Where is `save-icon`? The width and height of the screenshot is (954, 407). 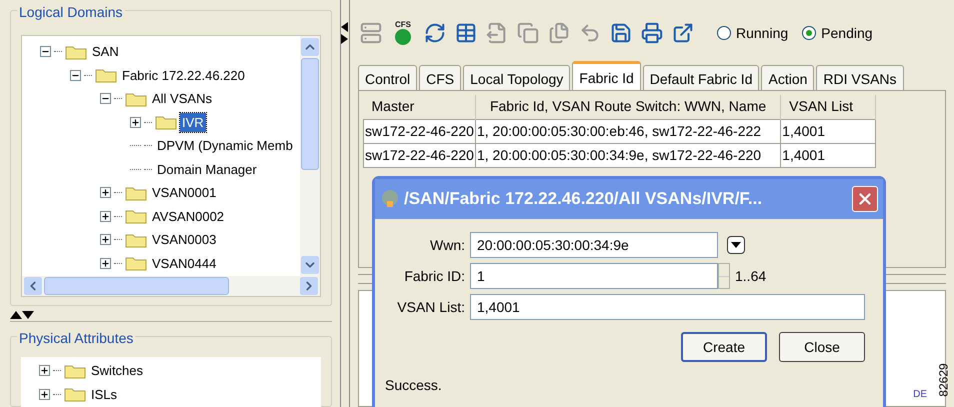 save-icon is located at coordinates (621, 33).